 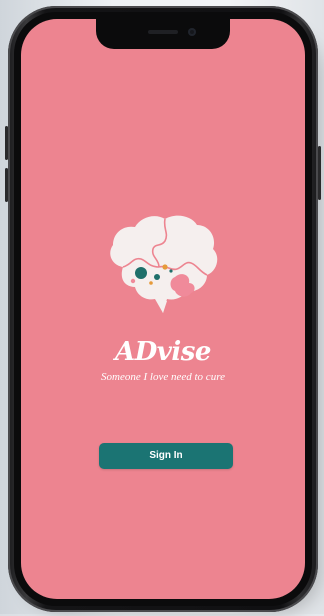 What do you see at coordinates (141, 273) in the screenshot?
I see `teal-dot` at bounding box center [141, 273].